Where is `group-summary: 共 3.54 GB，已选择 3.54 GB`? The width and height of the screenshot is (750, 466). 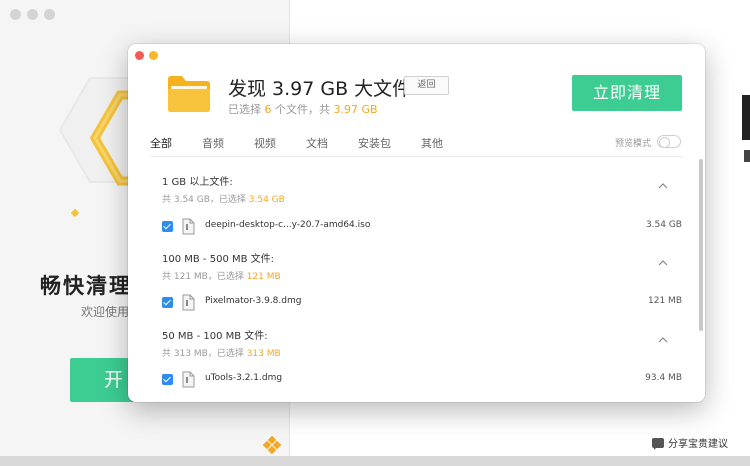
group-summary: 共 3.54 GB，已选择 3.54 GB is located at coordinates (422, 198).